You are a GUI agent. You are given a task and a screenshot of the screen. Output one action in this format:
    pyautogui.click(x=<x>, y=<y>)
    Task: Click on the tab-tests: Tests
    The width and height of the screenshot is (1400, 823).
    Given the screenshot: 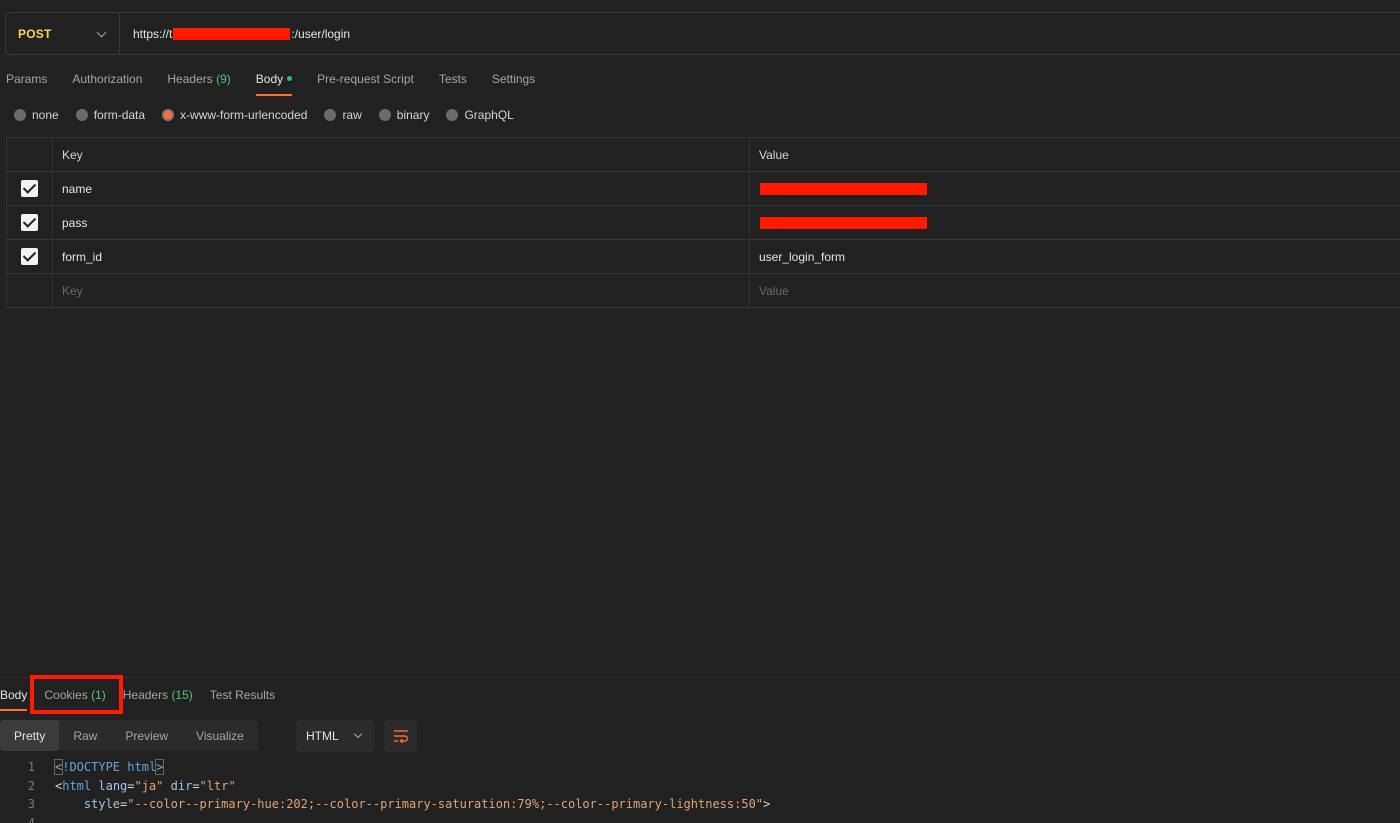 What is the action you would take?
    pyautogui.click(x=453, y=81)
    